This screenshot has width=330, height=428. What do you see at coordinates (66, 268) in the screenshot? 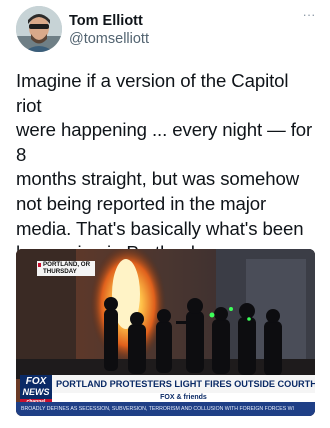
I see `location-tag: PORTLAND, OR THURSDAY` at bounding box center [66, 268].